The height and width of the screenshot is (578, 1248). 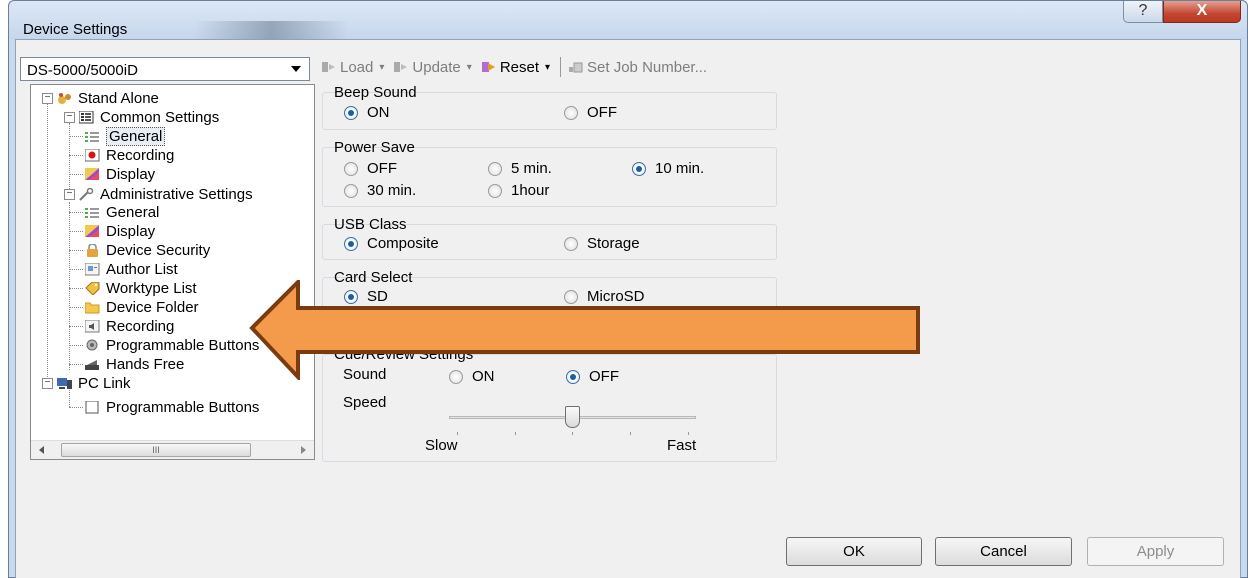 What do you see at coordinates (584, 330) in the screenshot?
I see `arrow-shape` at bounding box center [584, 330].